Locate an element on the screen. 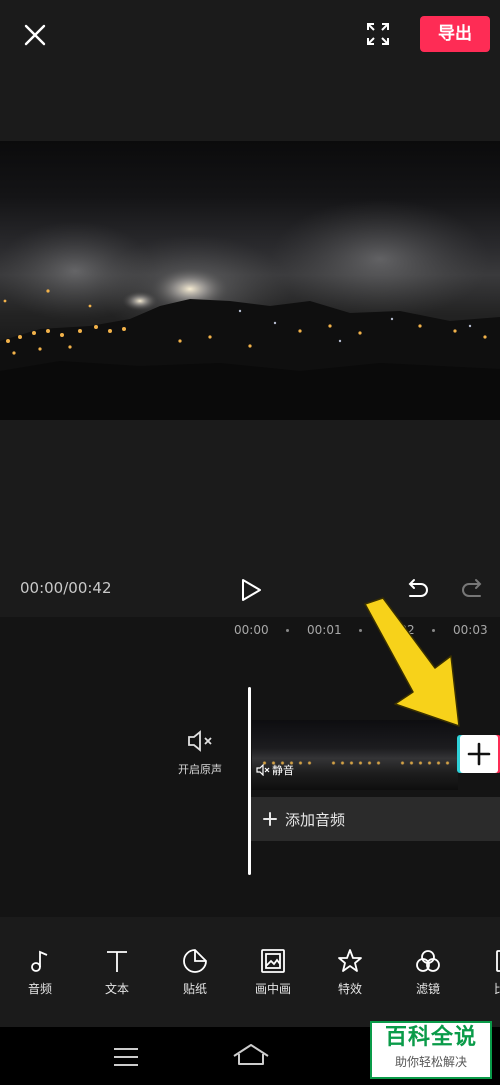 The image size is (500, 1085). tool-label: 比 is located at coordinates (487, 988).